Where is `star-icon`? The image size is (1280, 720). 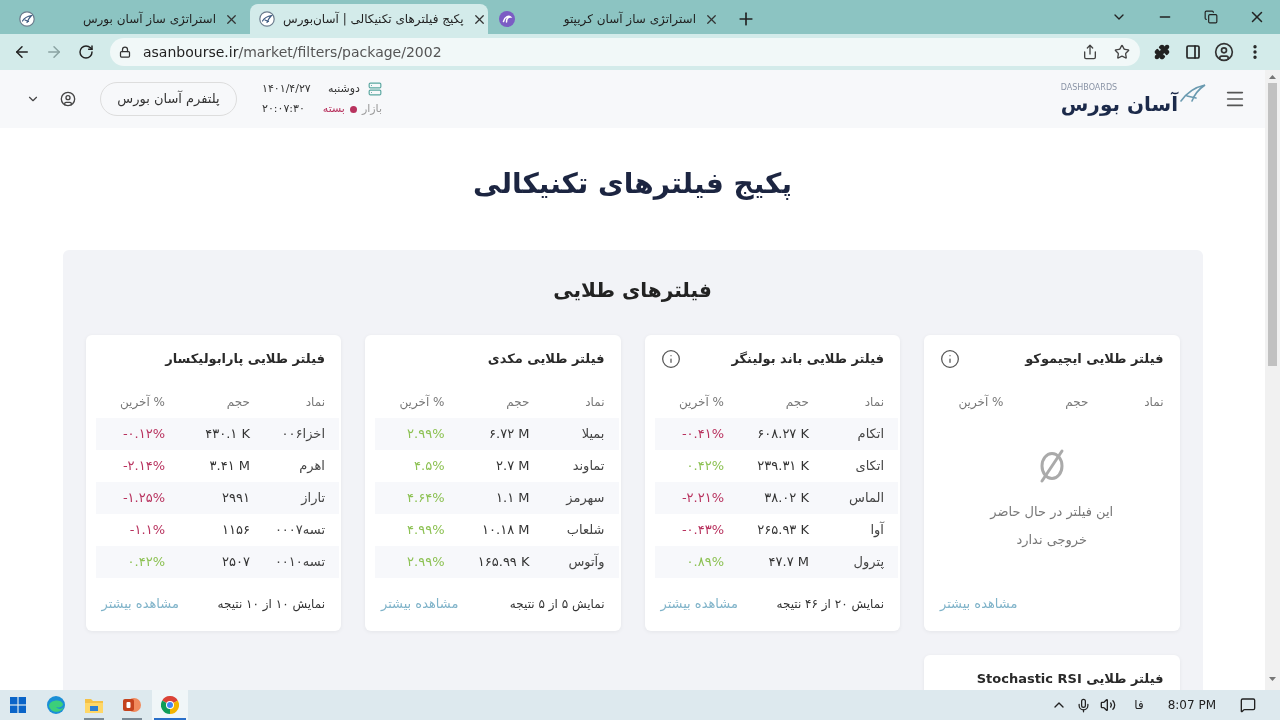 star-icon is located at coordinates (1122, 52).